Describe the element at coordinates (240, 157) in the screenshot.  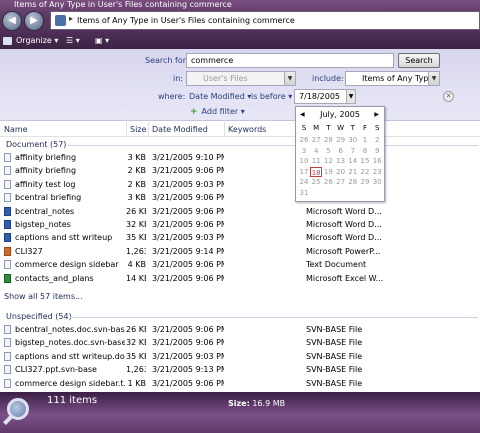
I see `table-row: affinity briefing 3 KB 3/21/2005 9:10 PM` at that location.